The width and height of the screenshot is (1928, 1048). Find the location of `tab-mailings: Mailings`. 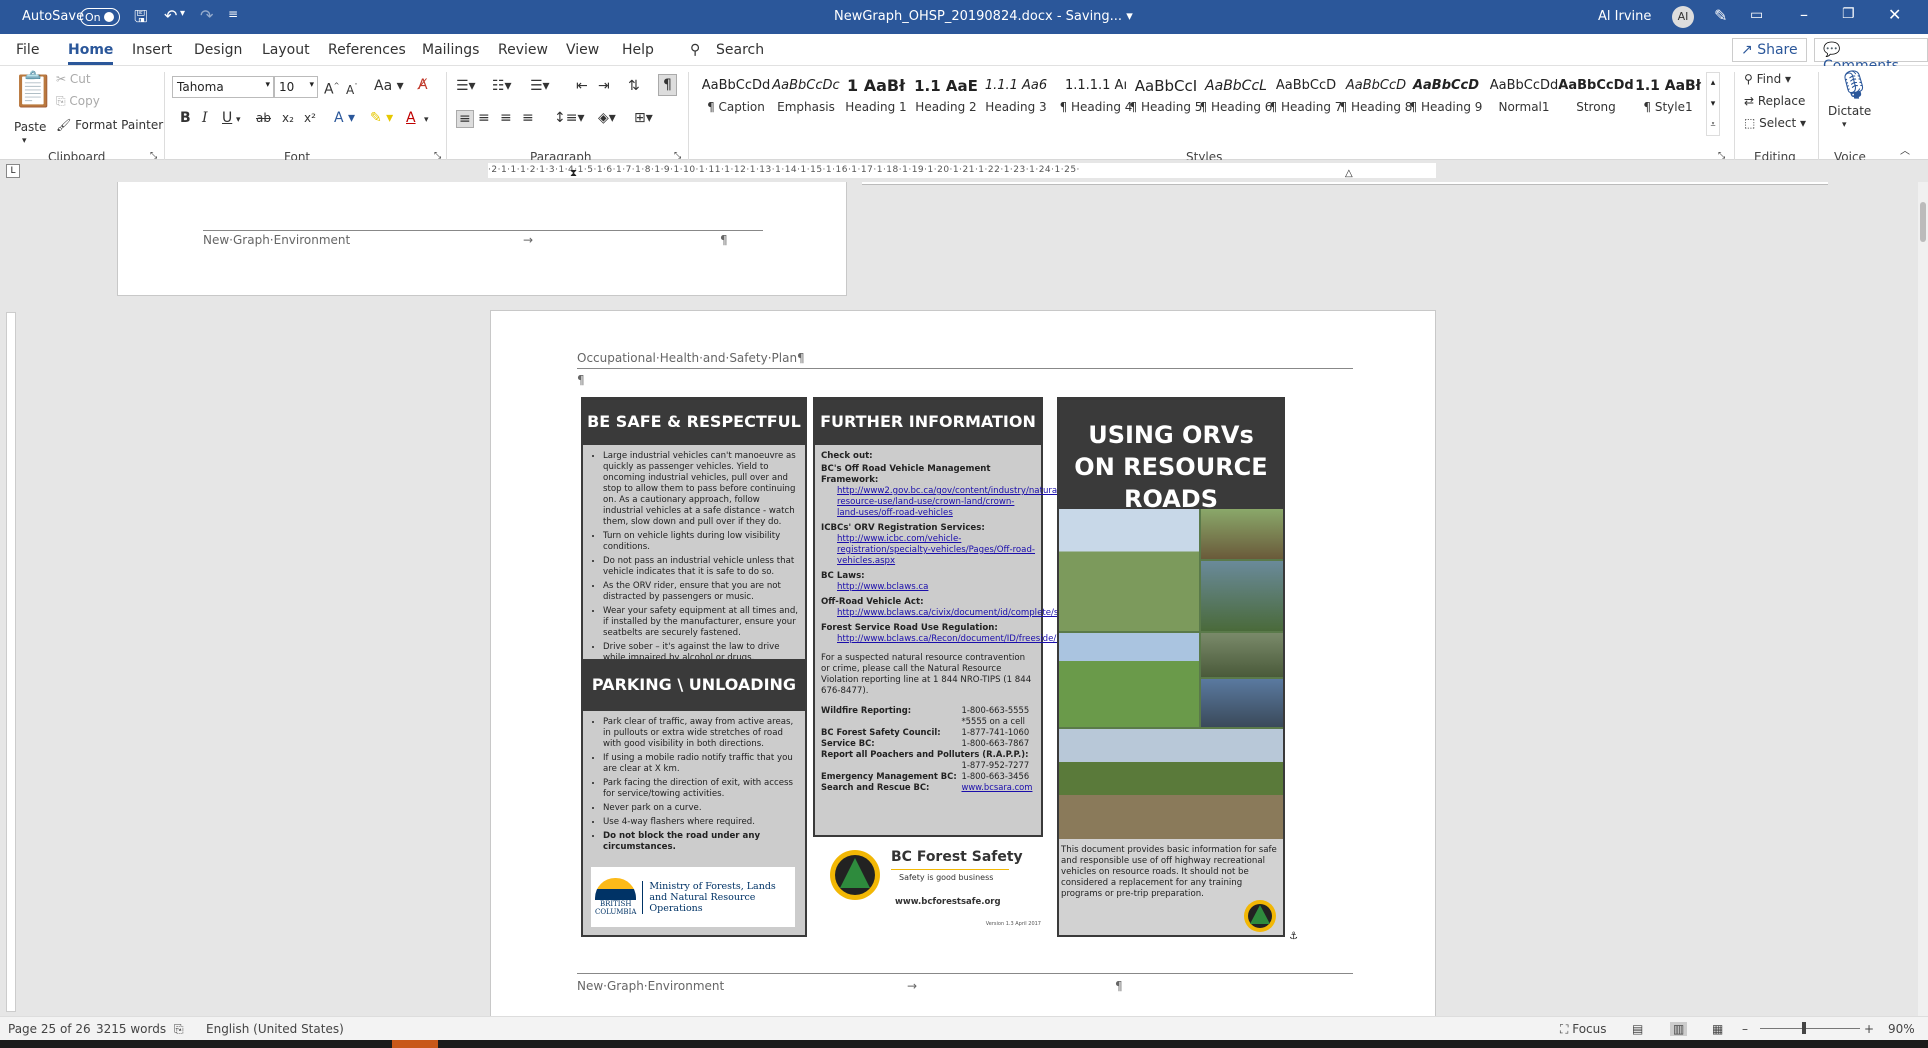

tab-mailings: Mailings is located at coordinates (450, 50).